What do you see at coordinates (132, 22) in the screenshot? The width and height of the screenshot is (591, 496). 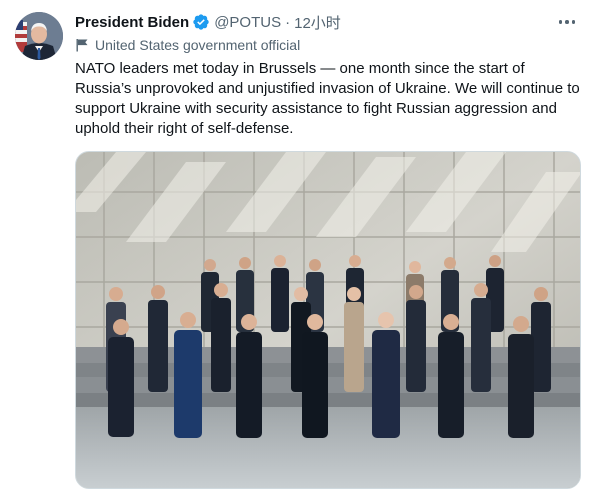 I see `author-name: President Biden` at bounding box center [132, 22].